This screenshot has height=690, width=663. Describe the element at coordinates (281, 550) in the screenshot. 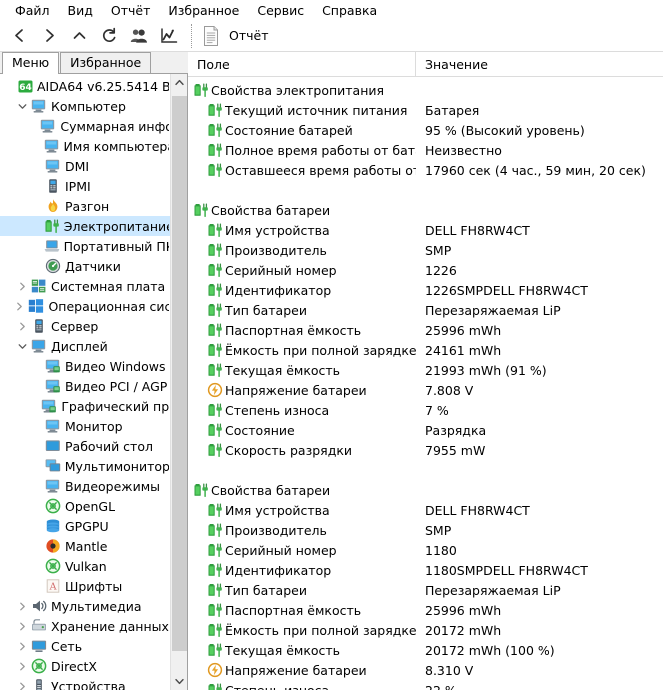

I see `content-field-label: Серийный номер` at that location.